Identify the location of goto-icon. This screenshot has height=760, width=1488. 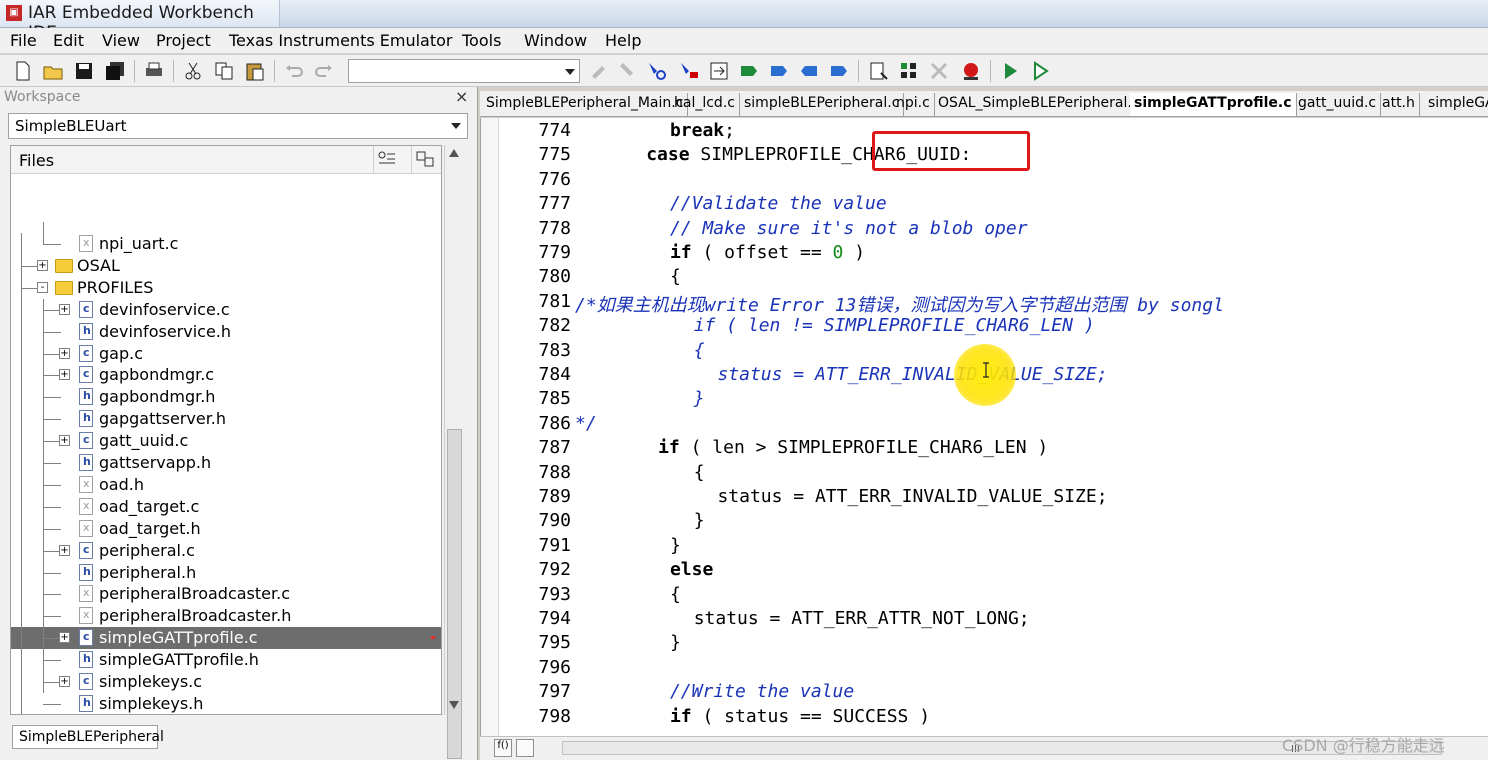
(719, 71).